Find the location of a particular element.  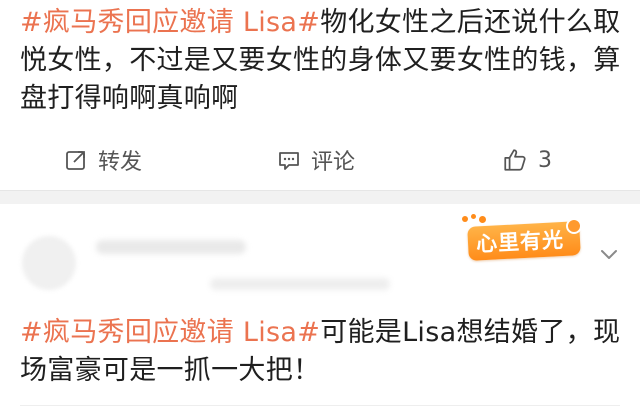

comment-bubble-icon is located at coordinates (289, 161).